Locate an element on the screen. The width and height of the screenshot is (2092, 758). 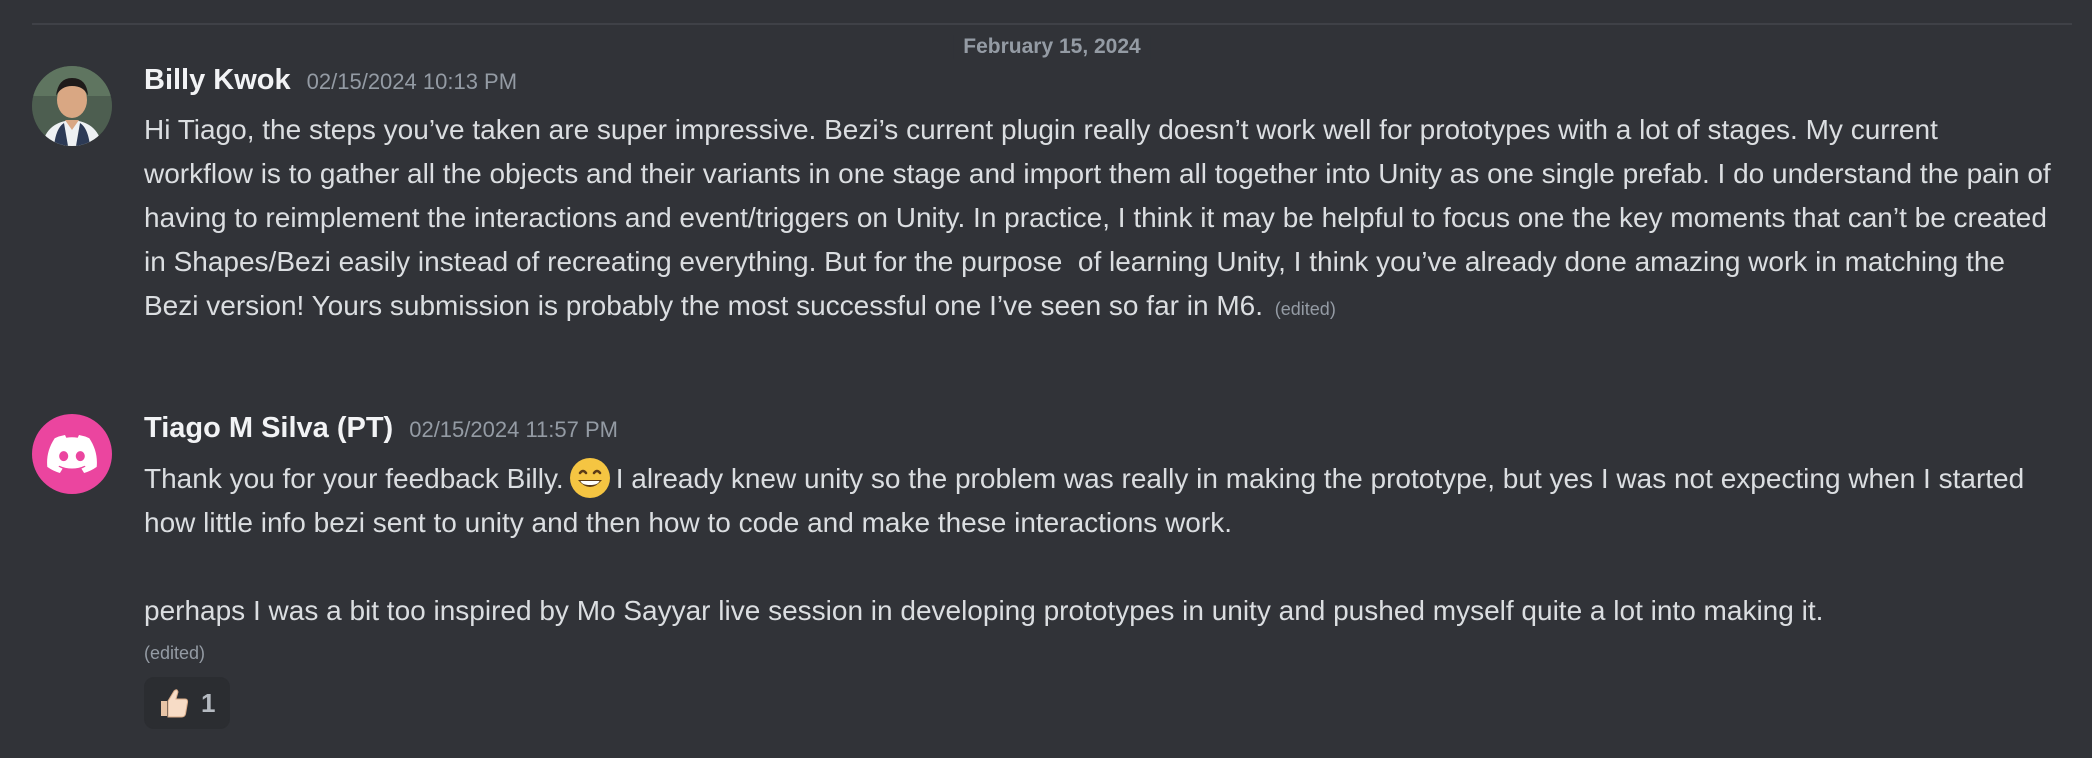
message-timestamp: 02/15/2024 10:13 PM is located at coordinates (412, 81).